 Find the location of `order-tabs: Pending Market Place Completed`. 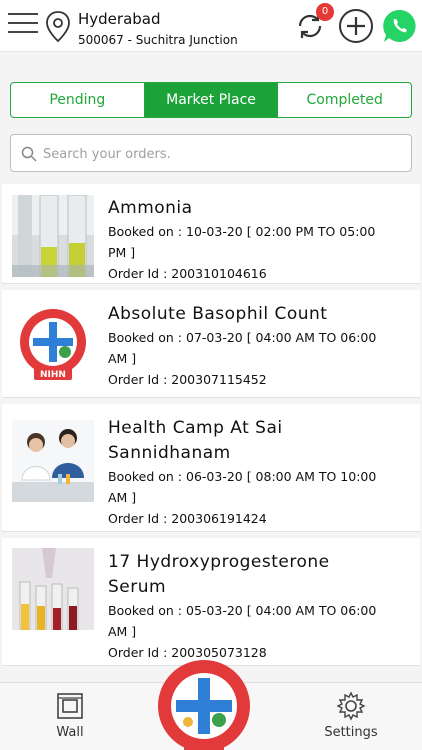

order-tabs: Pending Market Place Completed is located at coordinates (211, 100).